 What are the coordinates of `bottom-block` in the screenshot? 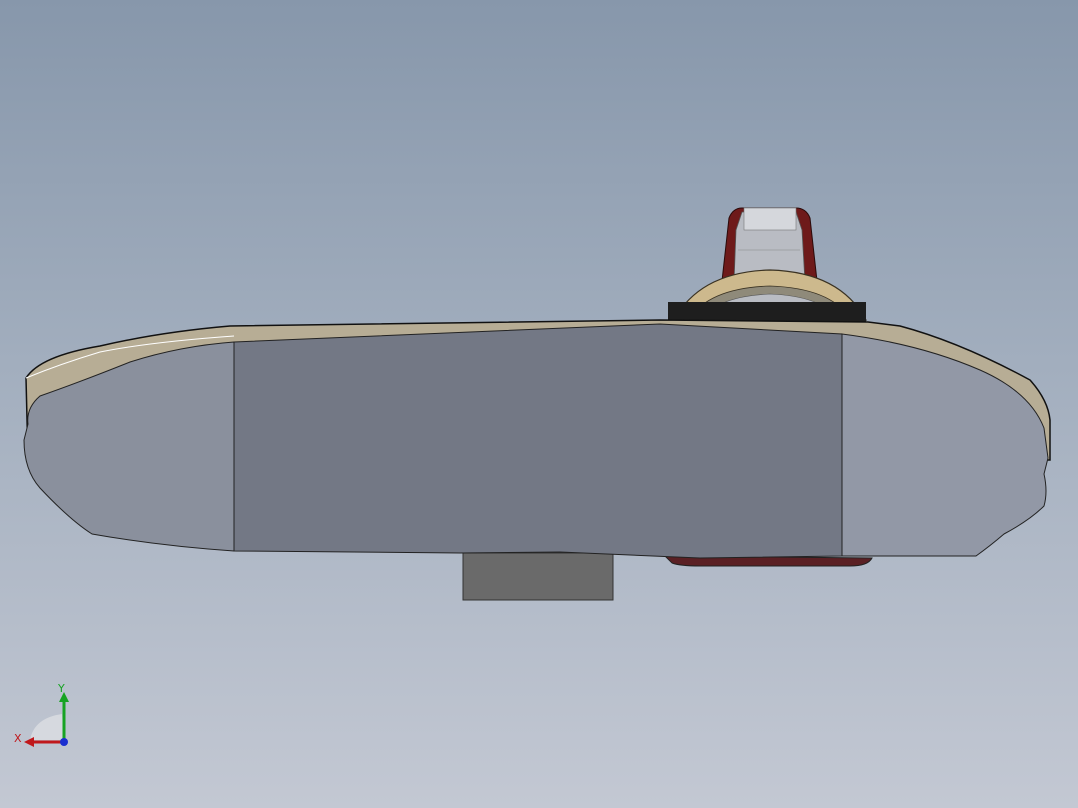 It's located at (538, 576).